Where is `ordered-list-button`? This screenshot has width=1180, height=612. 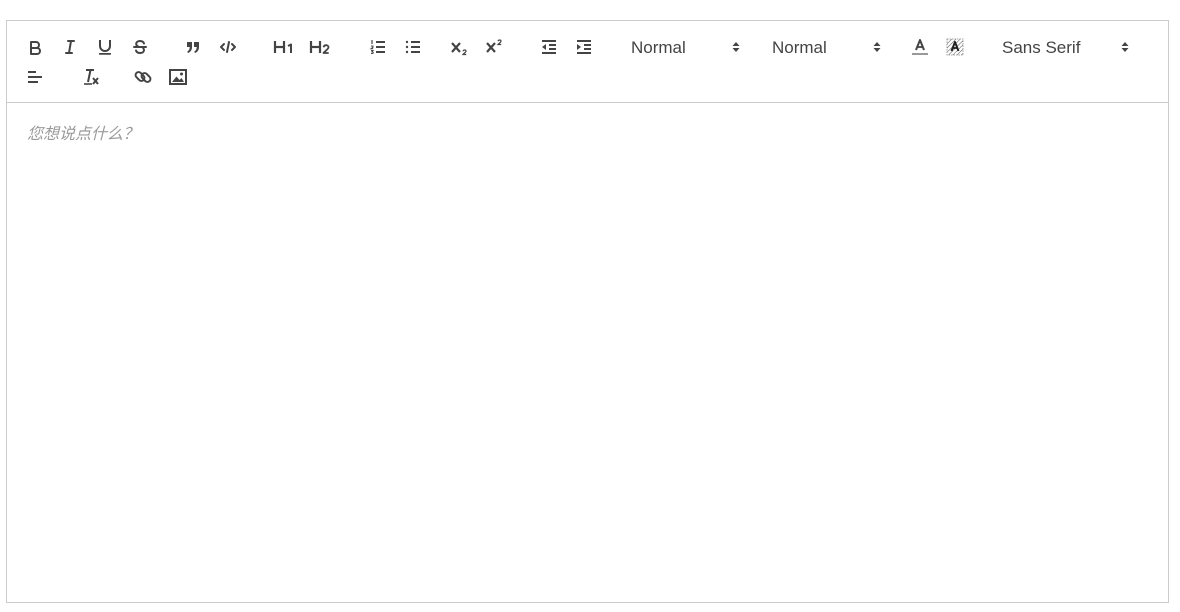 ordered-list-button is located at coordinates (378, 47).